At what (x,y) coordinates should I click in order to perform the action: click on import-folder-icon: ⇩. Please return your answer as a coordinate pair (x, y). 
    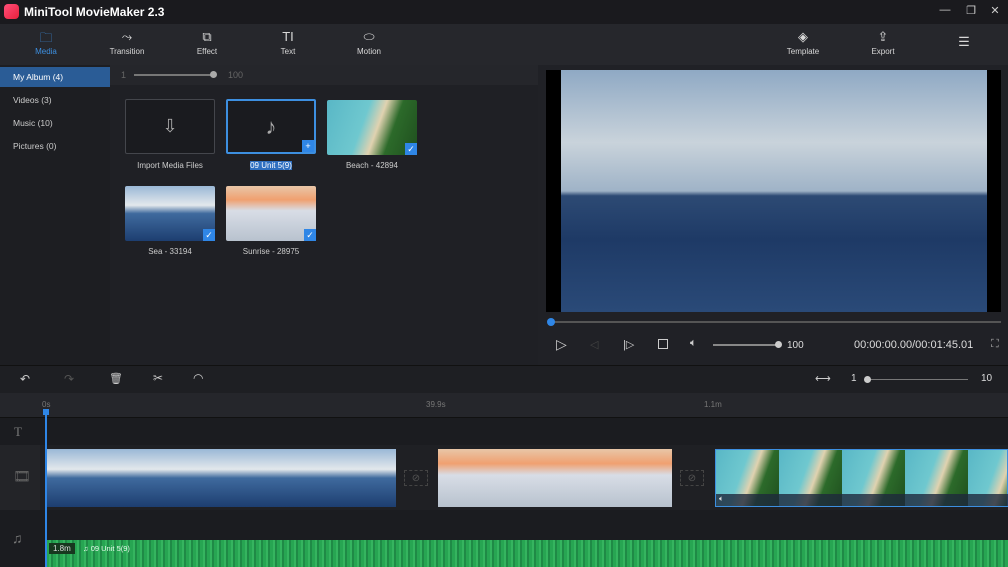
    Looking at the image, I should click on (170, 126).